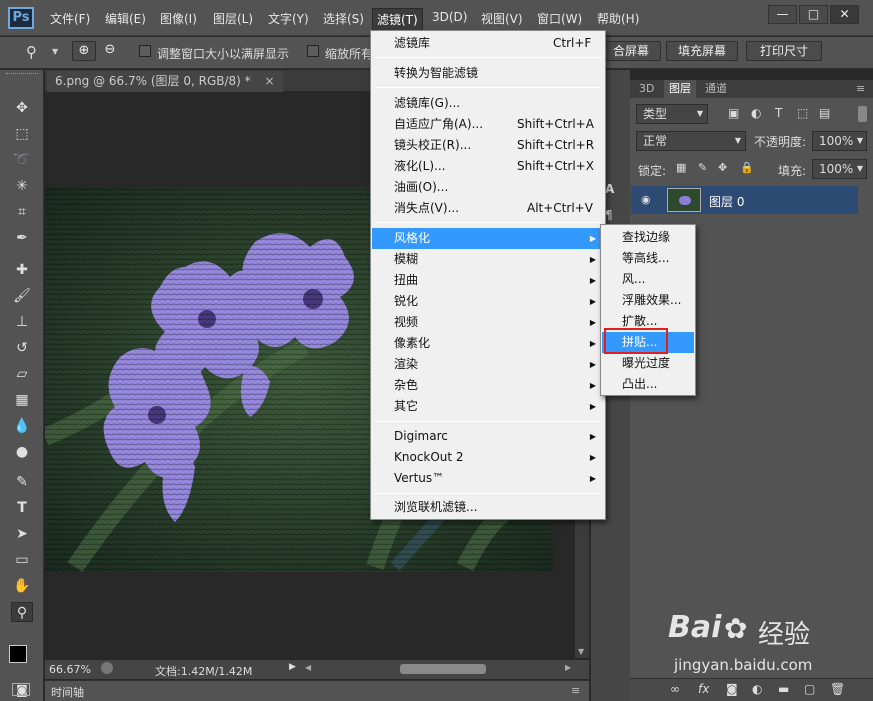 The height and width of the screenshot is (701, 873). What do you see at coordinates (722, 167) in the screenshot?
I see `lock-position-icon: ✥` at bounding box center [722, 167].